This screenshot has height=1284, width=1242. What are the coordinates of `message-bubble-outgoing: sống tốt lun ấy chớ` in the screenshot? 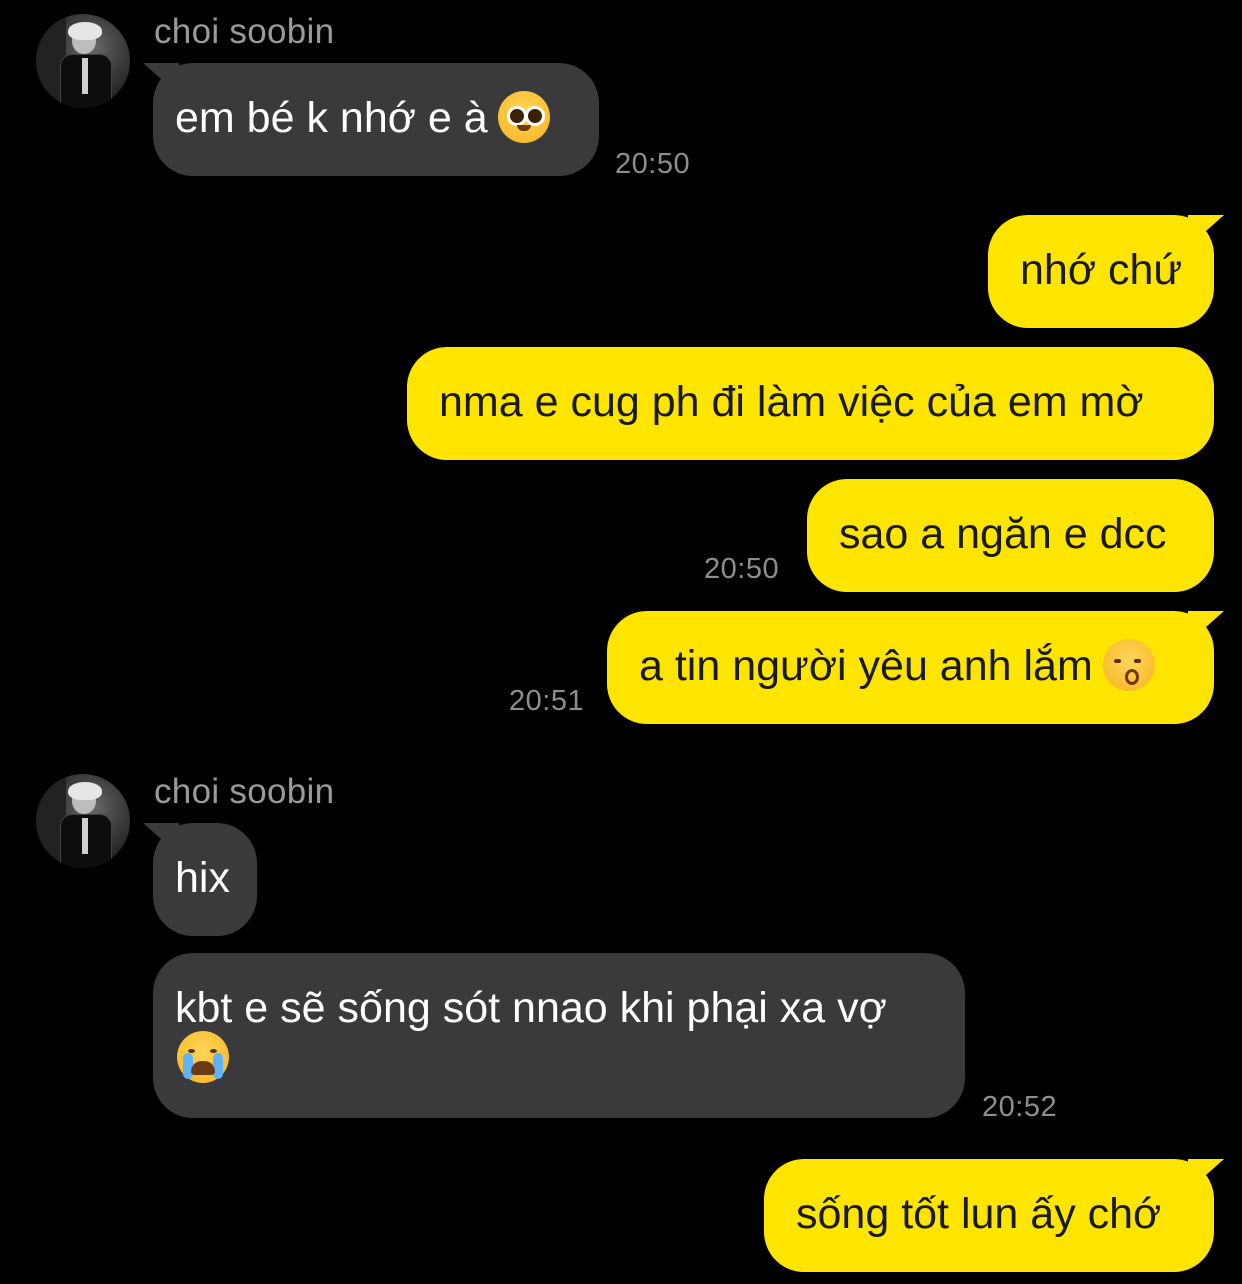 It's located at (989, 1215).